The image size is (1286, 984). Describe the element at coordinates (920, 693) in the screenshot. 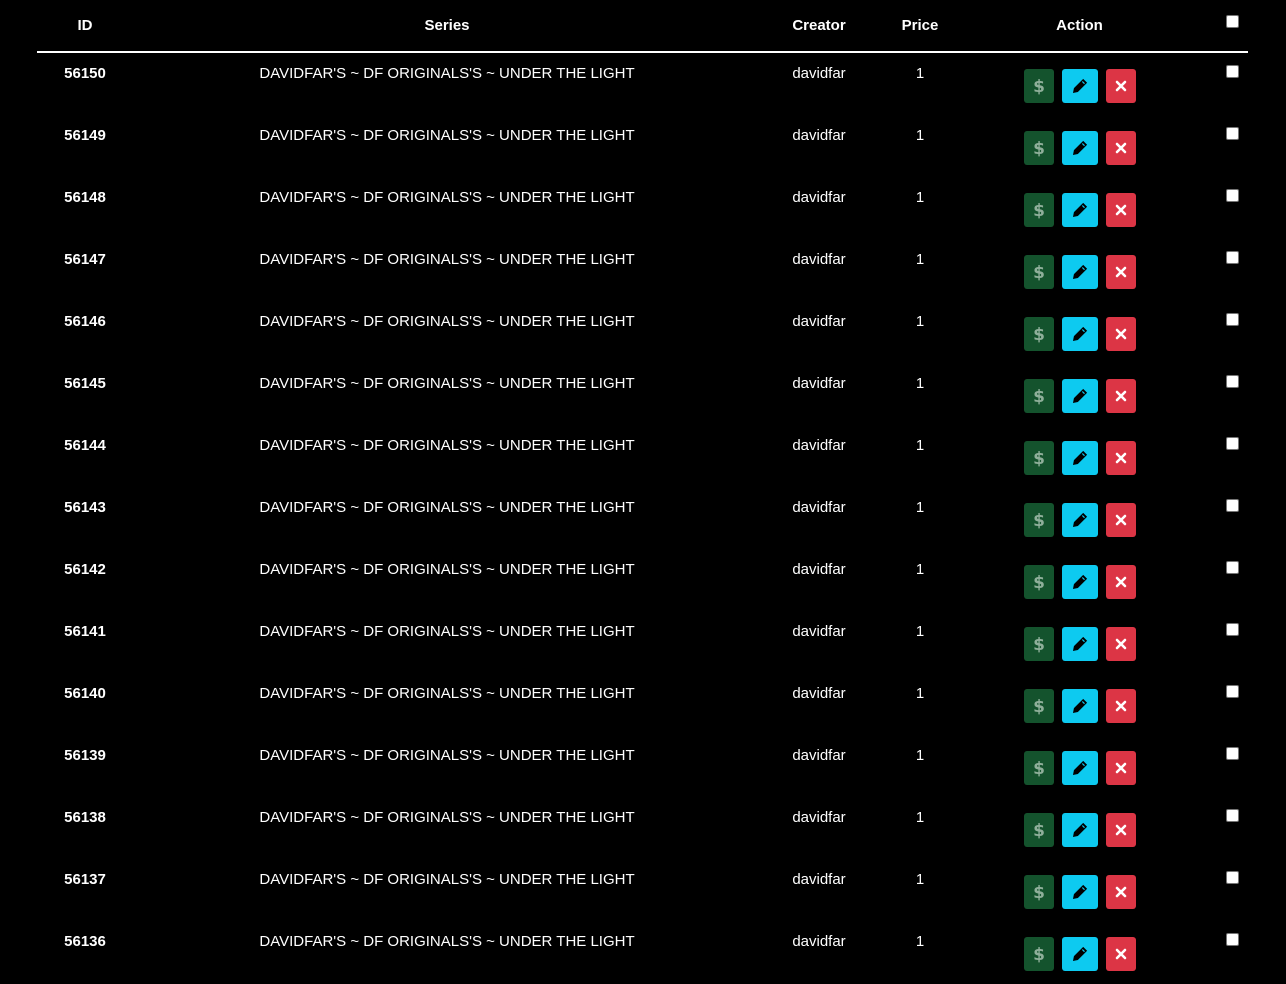

I see `row-price: 1` at that location.